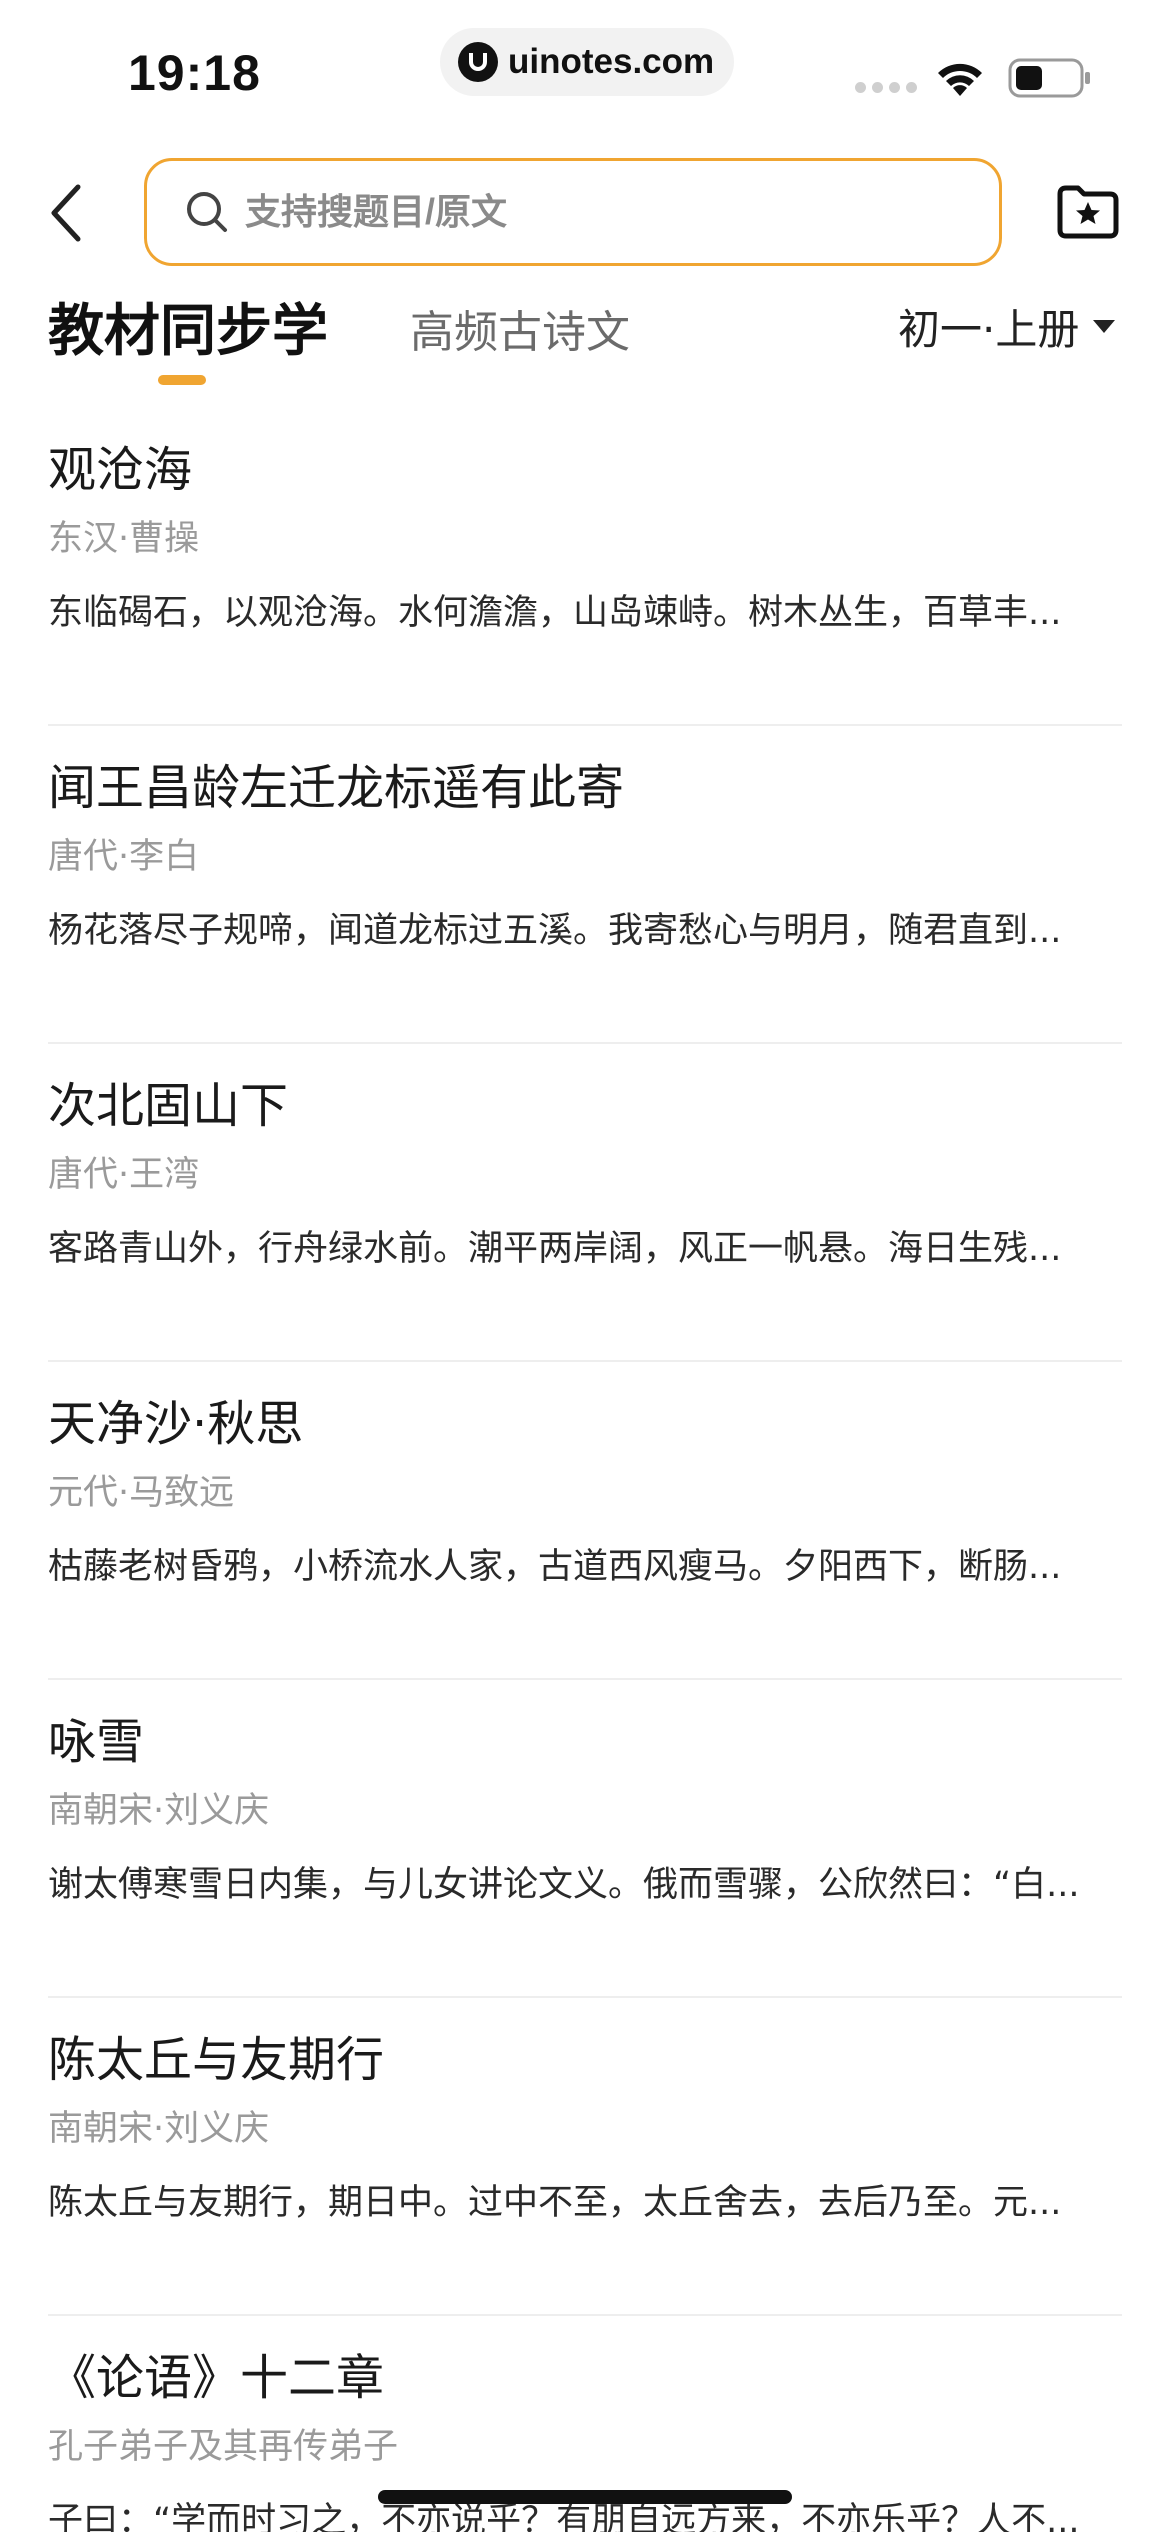 The height and width of the screenshot is (2532, 1170). What do you see at coordinates (989, 329) in the screenshot?
I see `grade-selector-label: 初一·上册` at bounding box center [989, 329].